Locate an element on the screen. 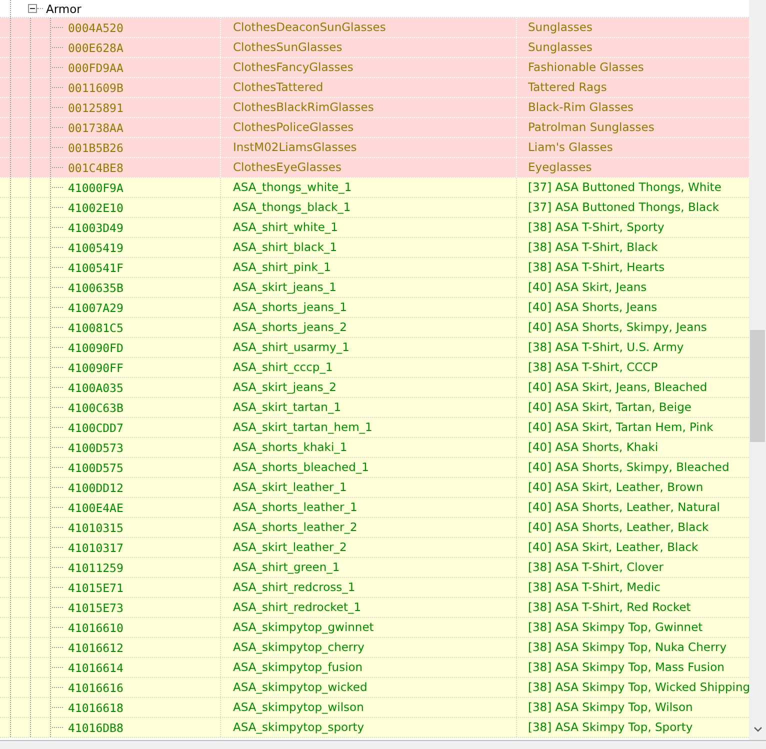  form-id-text: 41005419 is located at coordinates (96, 247).